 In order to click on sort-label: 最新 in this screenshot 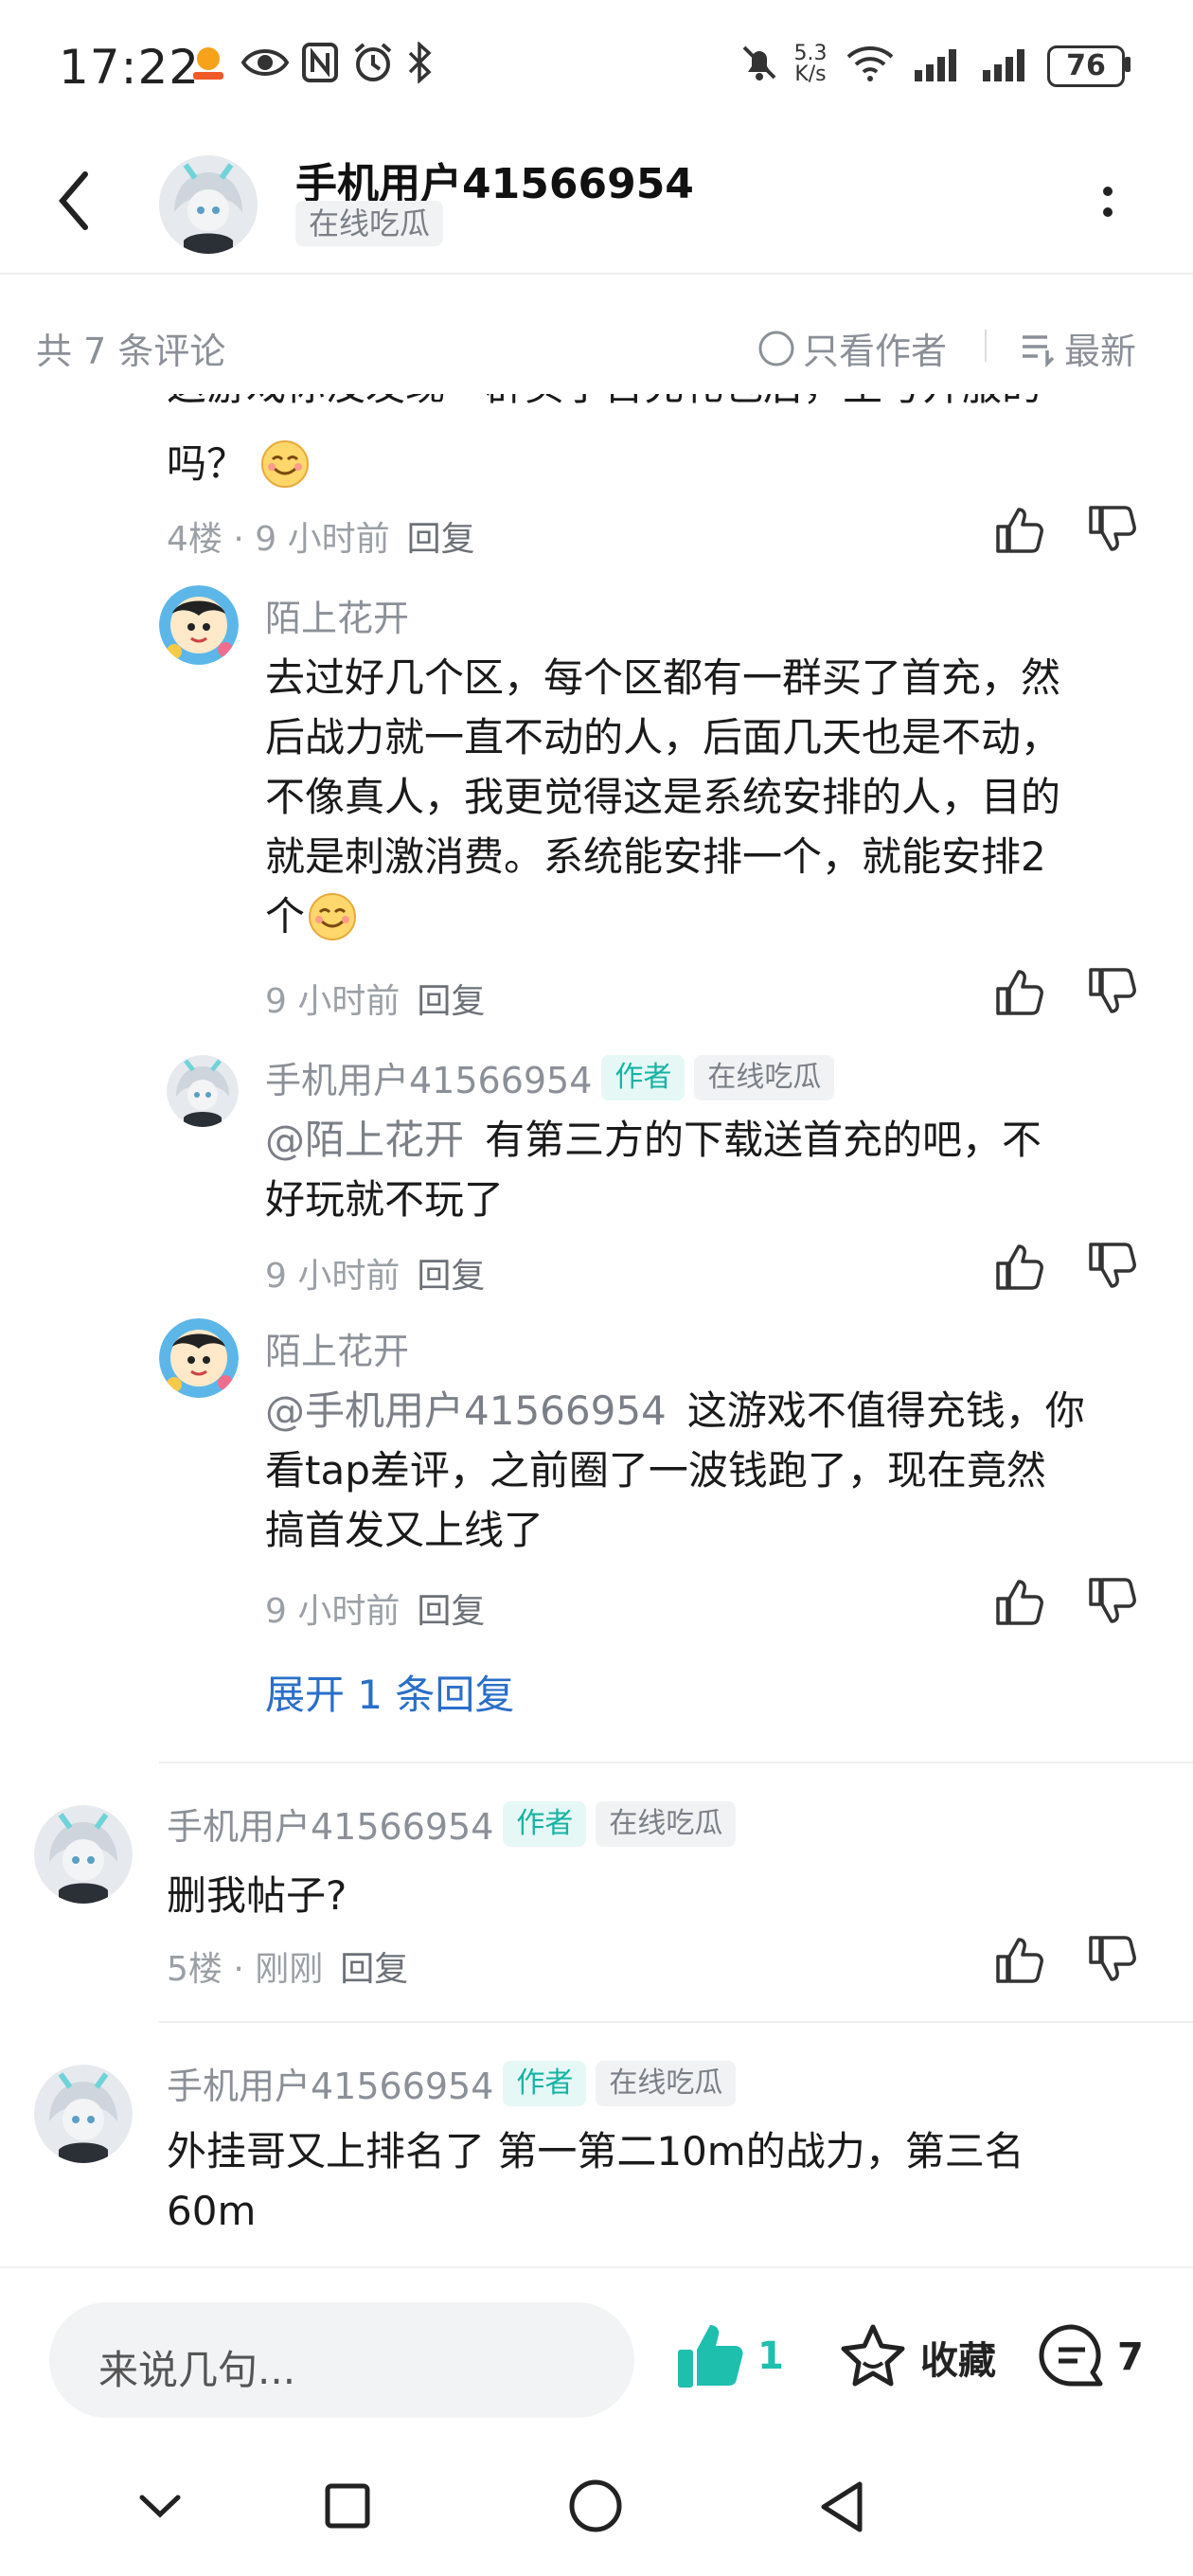, I will do `click(1100, 351)`.